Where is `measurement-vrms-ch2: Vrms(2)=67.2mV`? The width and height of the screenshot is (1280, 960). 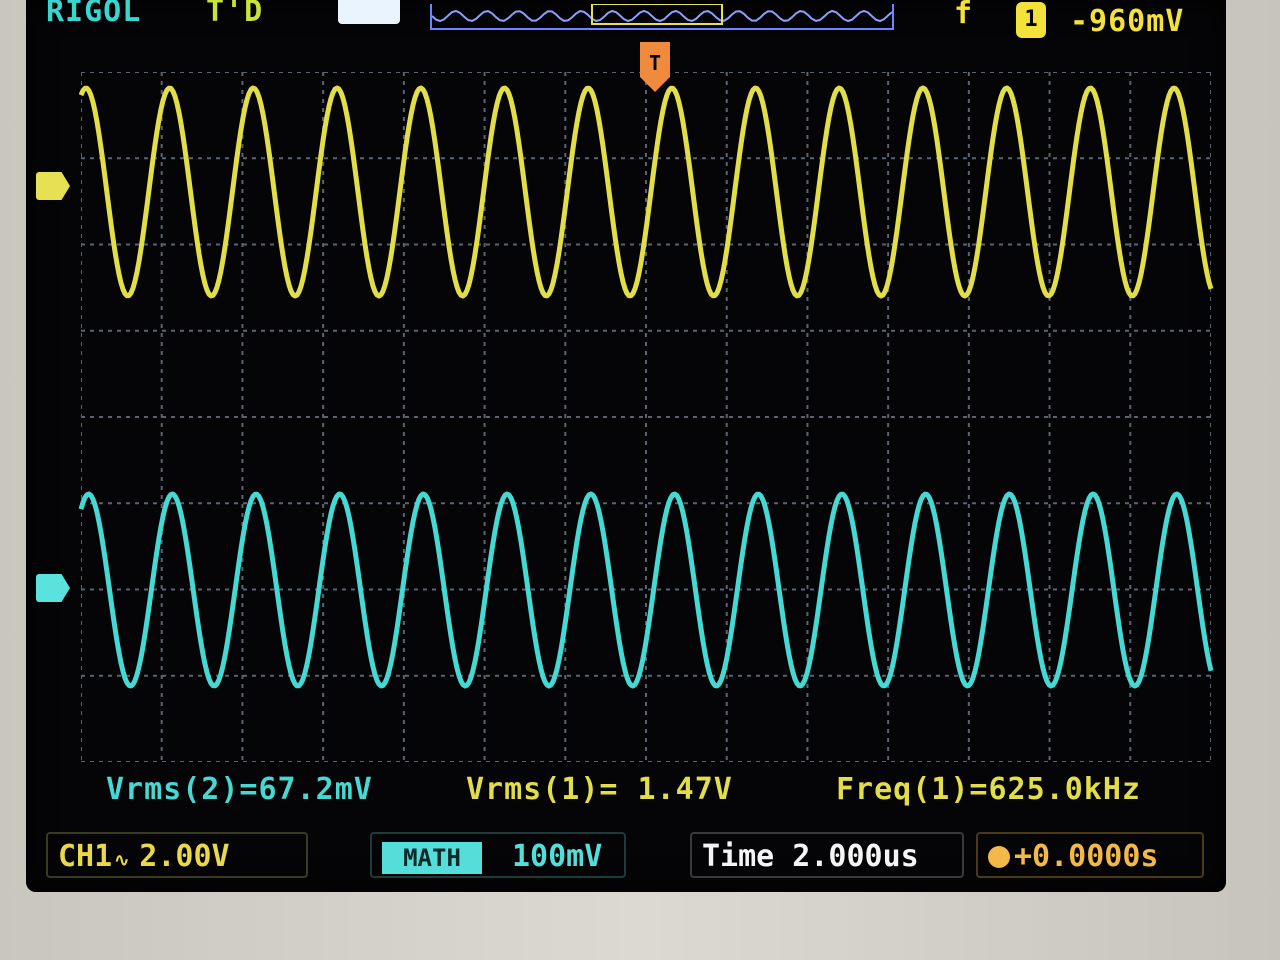
measurement-vrms-ch2: Vrms(2)=67.2mV is located at coordinates (239, 789).